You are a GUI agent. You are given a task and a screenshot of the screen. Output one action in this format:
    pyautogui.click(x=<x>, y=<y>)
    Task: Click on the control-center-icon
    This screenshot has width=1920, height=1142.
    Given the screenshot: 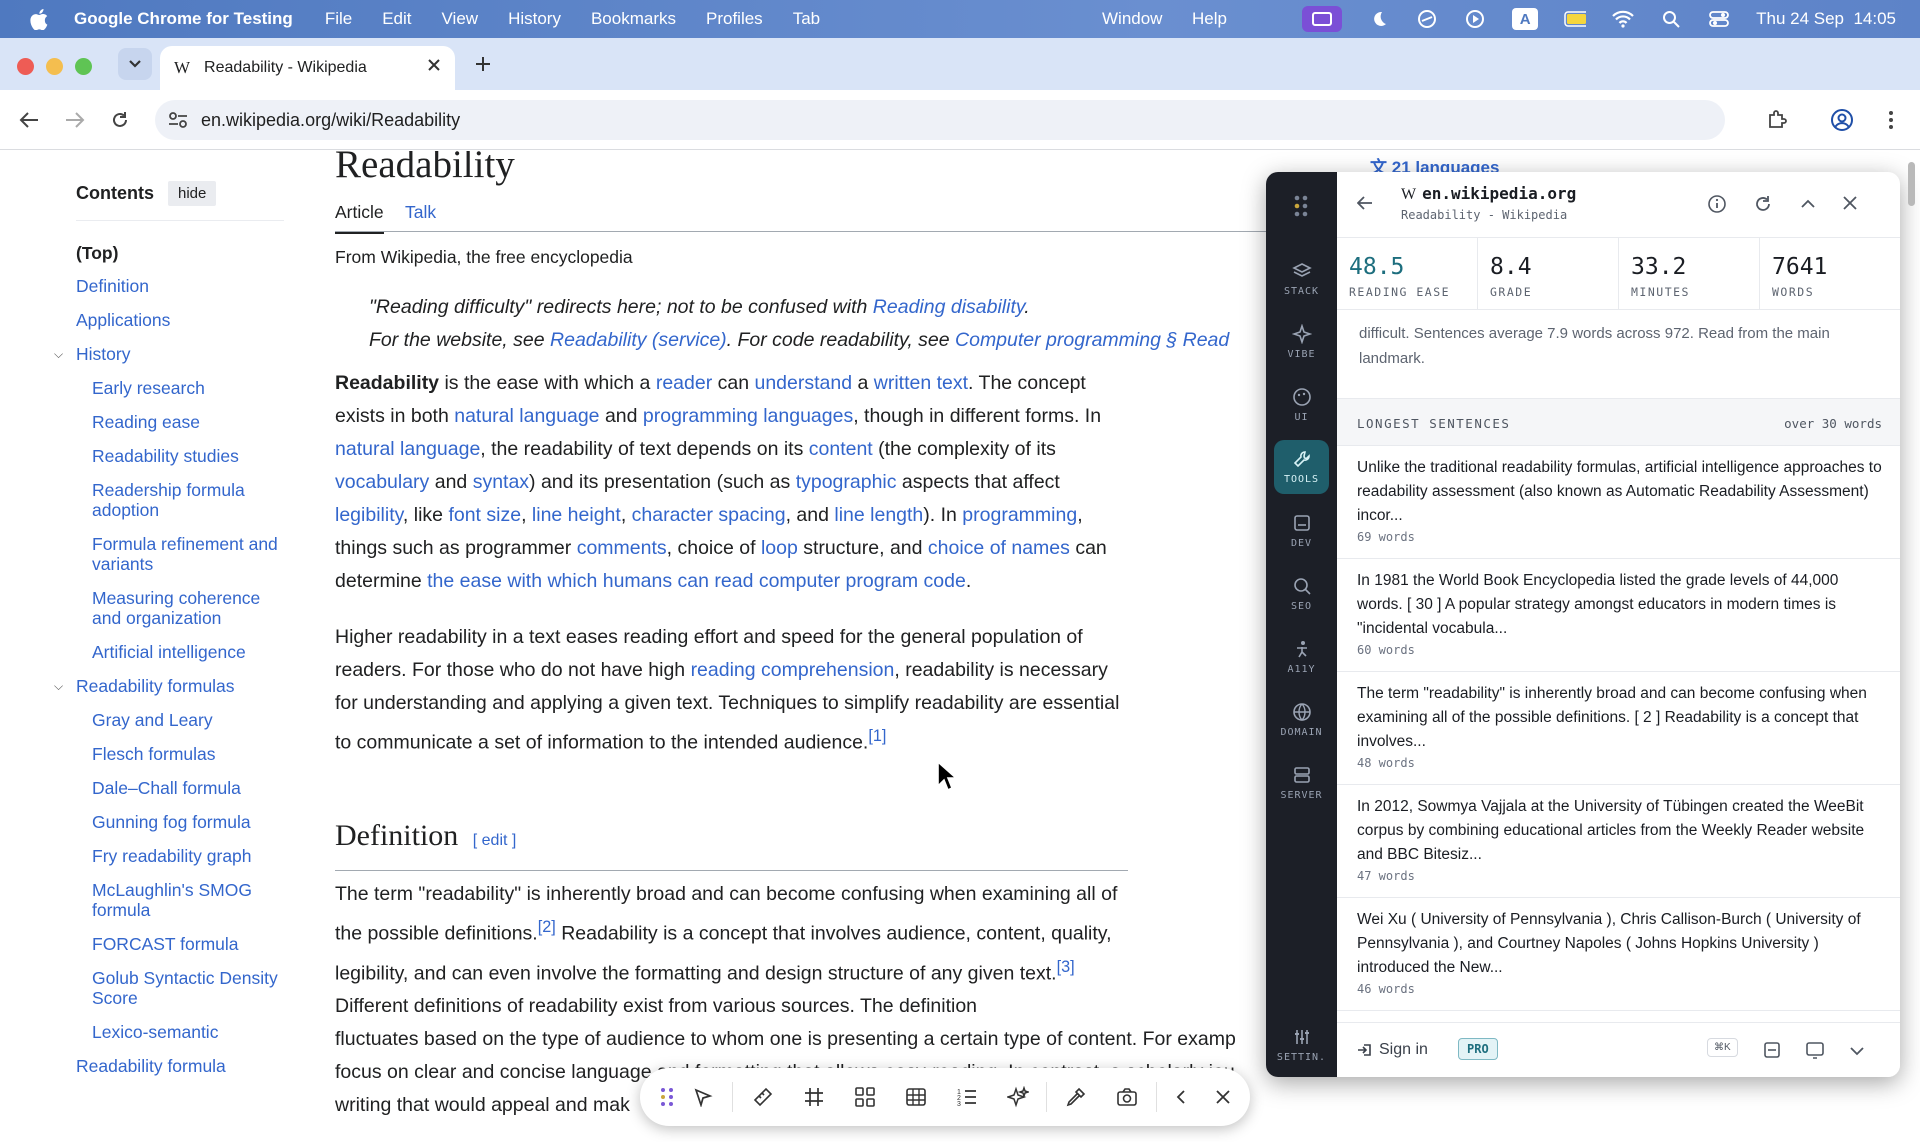 What is the action you would take?
    pyautogui.click(x=1719, y=19)
    